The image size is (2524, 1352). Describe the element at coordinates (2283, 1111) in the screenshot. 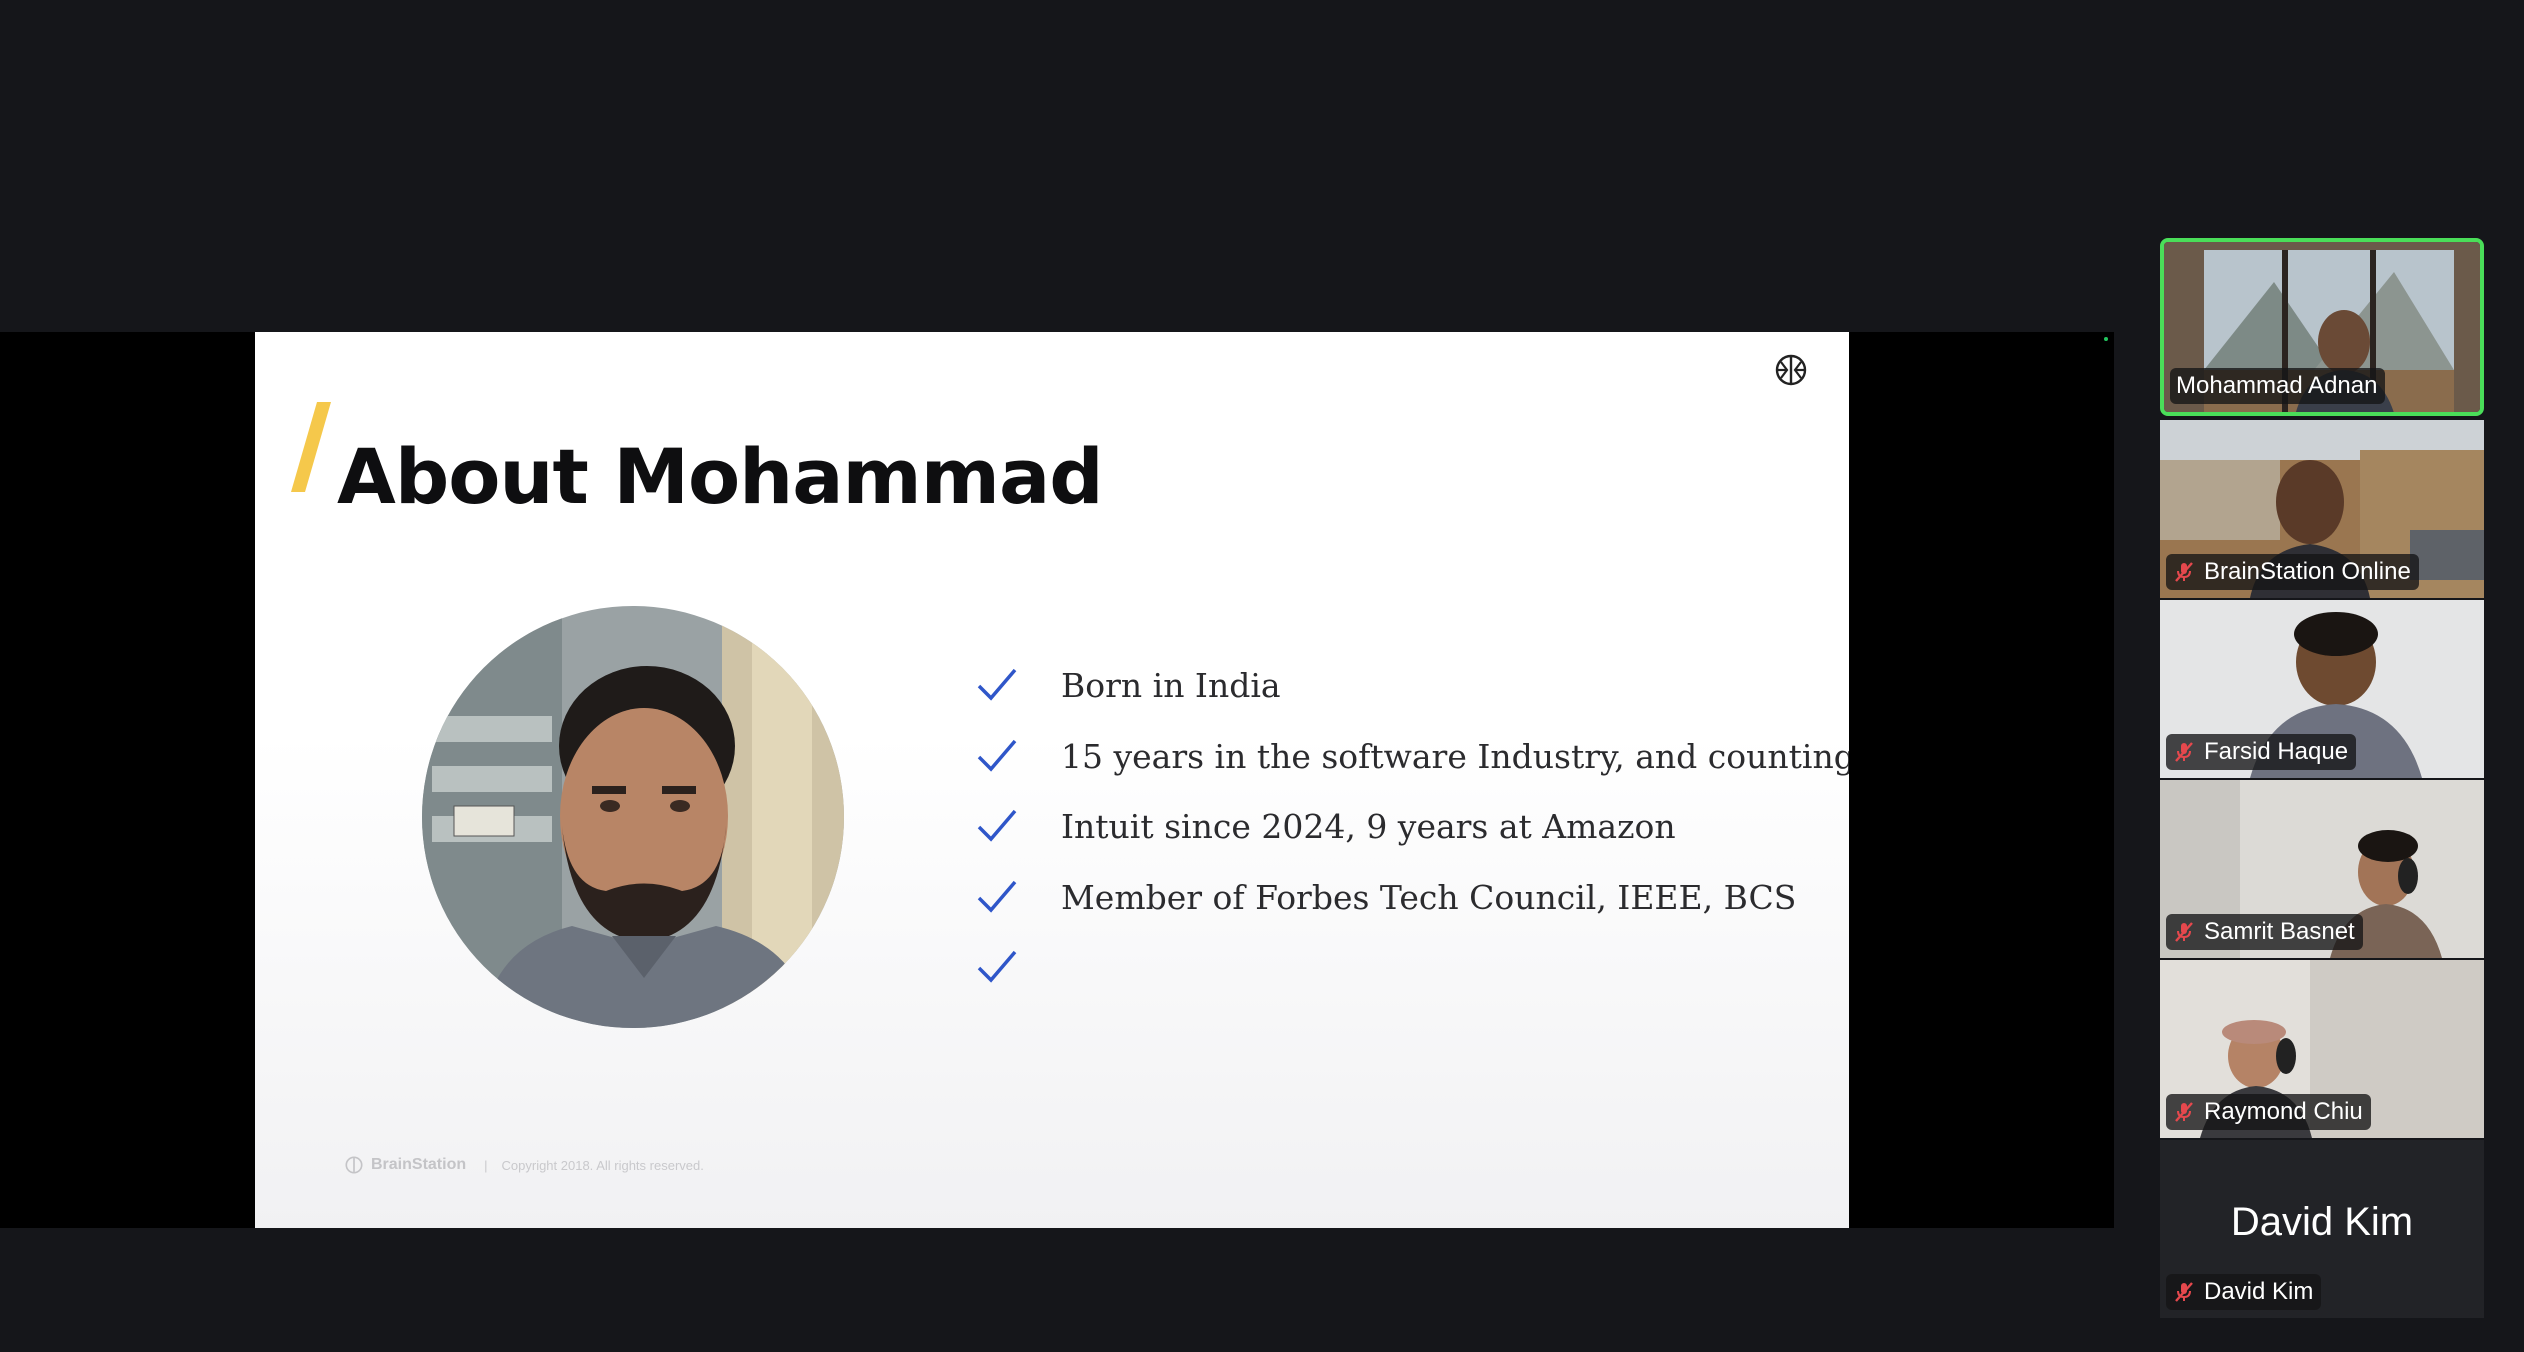

I see `participant-name: Raymond Chiu` at that location.